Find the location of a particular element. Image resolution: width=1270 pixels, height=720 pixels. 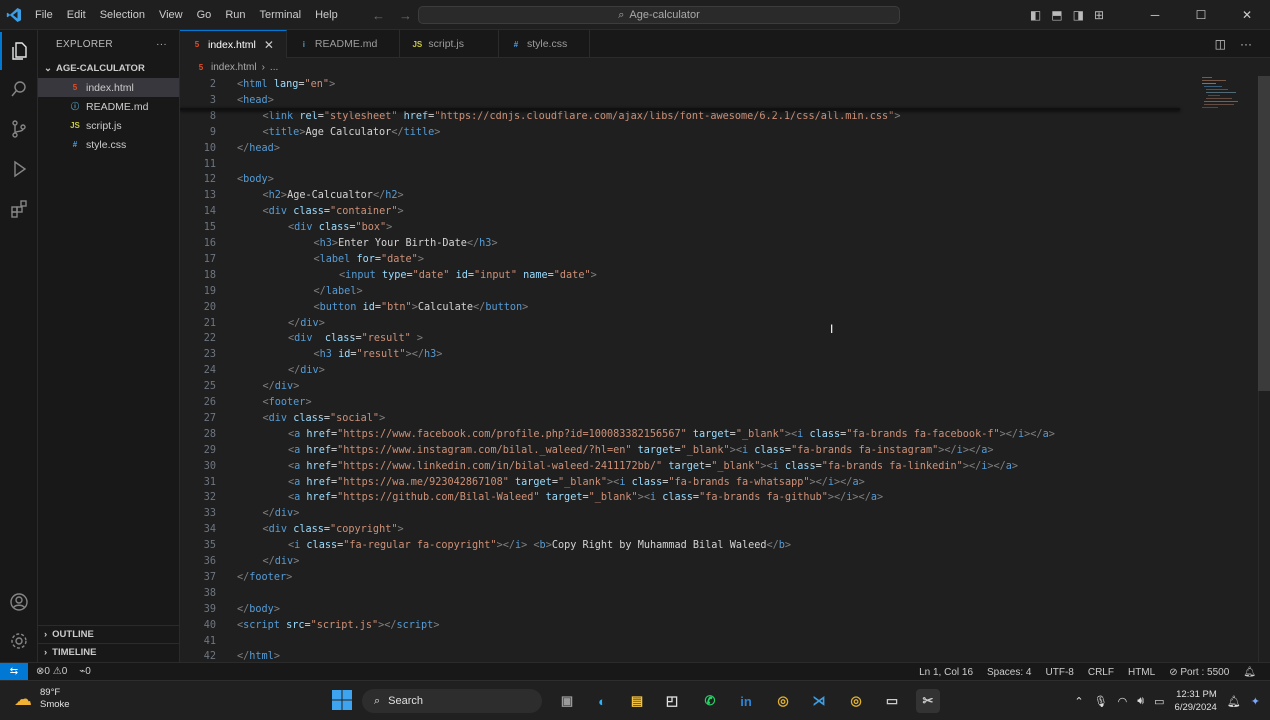

split-editor-icon: ◫ is located at coordinates (1220, 44).